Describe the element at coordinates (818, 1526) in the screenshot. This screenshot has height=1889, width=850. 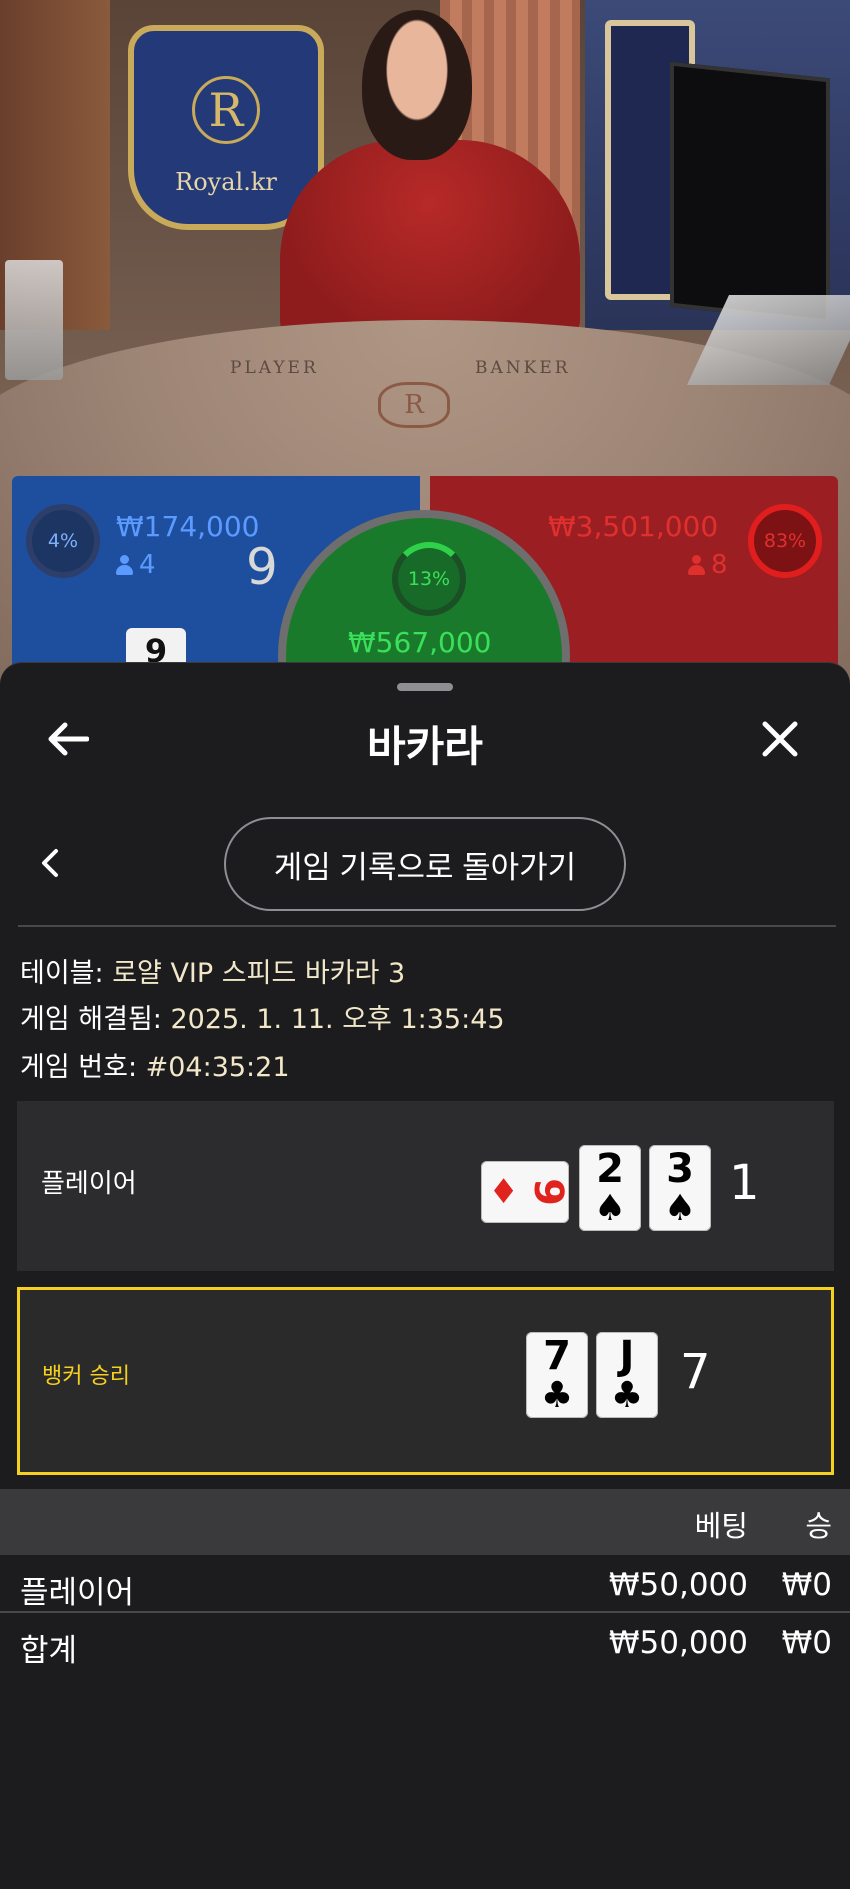
I see `win-column-header: 승` at that location.